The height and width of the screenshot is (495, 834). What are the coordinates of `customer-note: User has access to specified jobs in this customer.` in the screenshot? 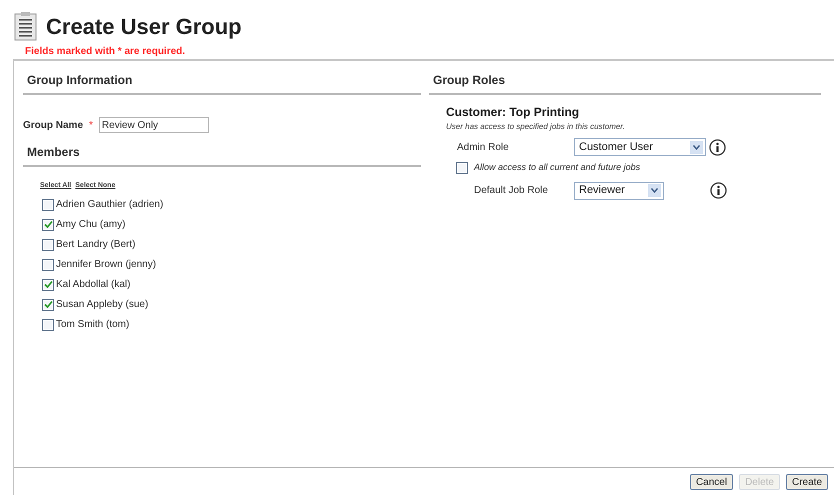 It's located at (536, 127).